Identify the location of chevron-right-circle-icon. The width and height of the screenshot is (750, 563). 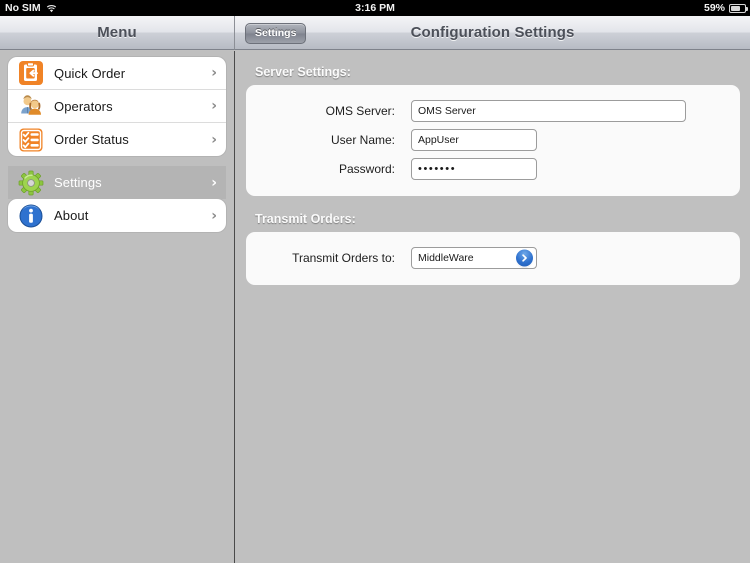
(524, 258).